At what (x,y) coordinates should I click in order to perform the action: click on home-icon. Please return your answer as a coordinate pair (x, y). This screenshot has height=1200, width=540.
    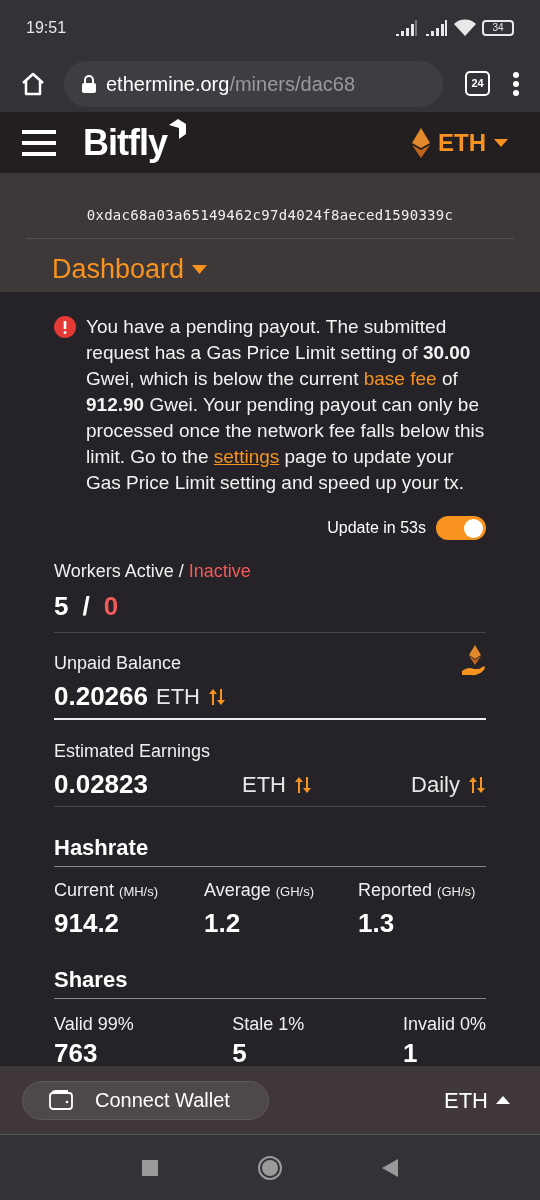
    Looking at the image, I should click on (33, 83).